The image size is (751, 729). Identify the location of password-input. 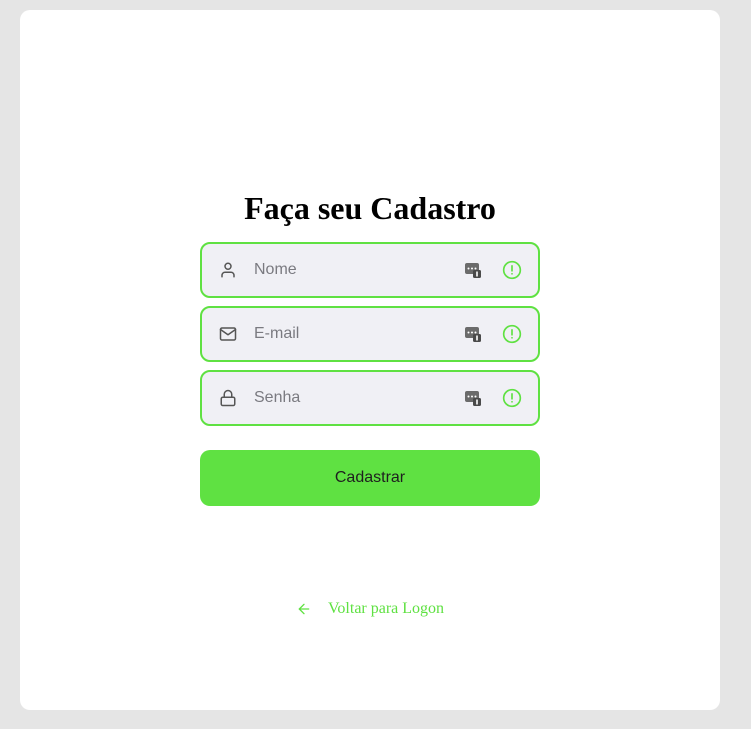
(359, 398).